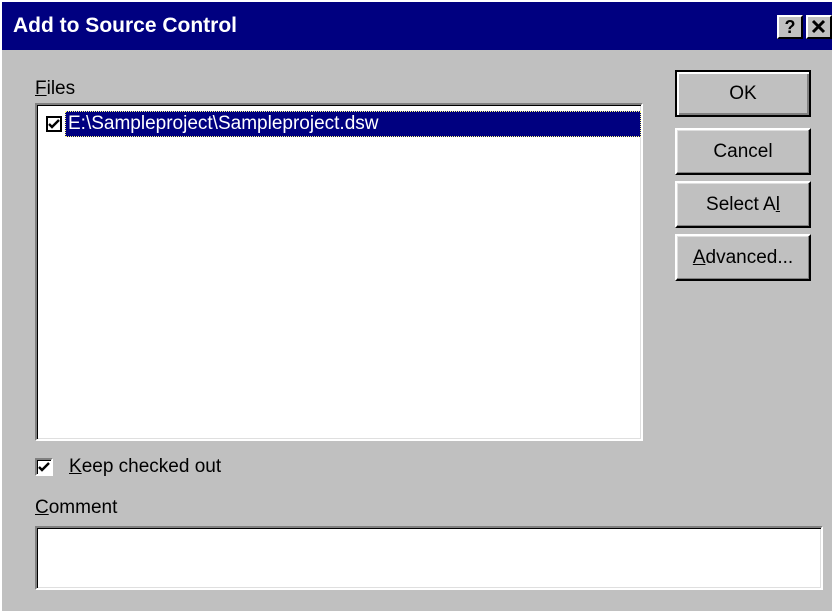 This screenshot has height=611, width=832. Describe the element at coordinates (743, 151) in the screenshot. I see `cancel-button: Cancel` at that location.